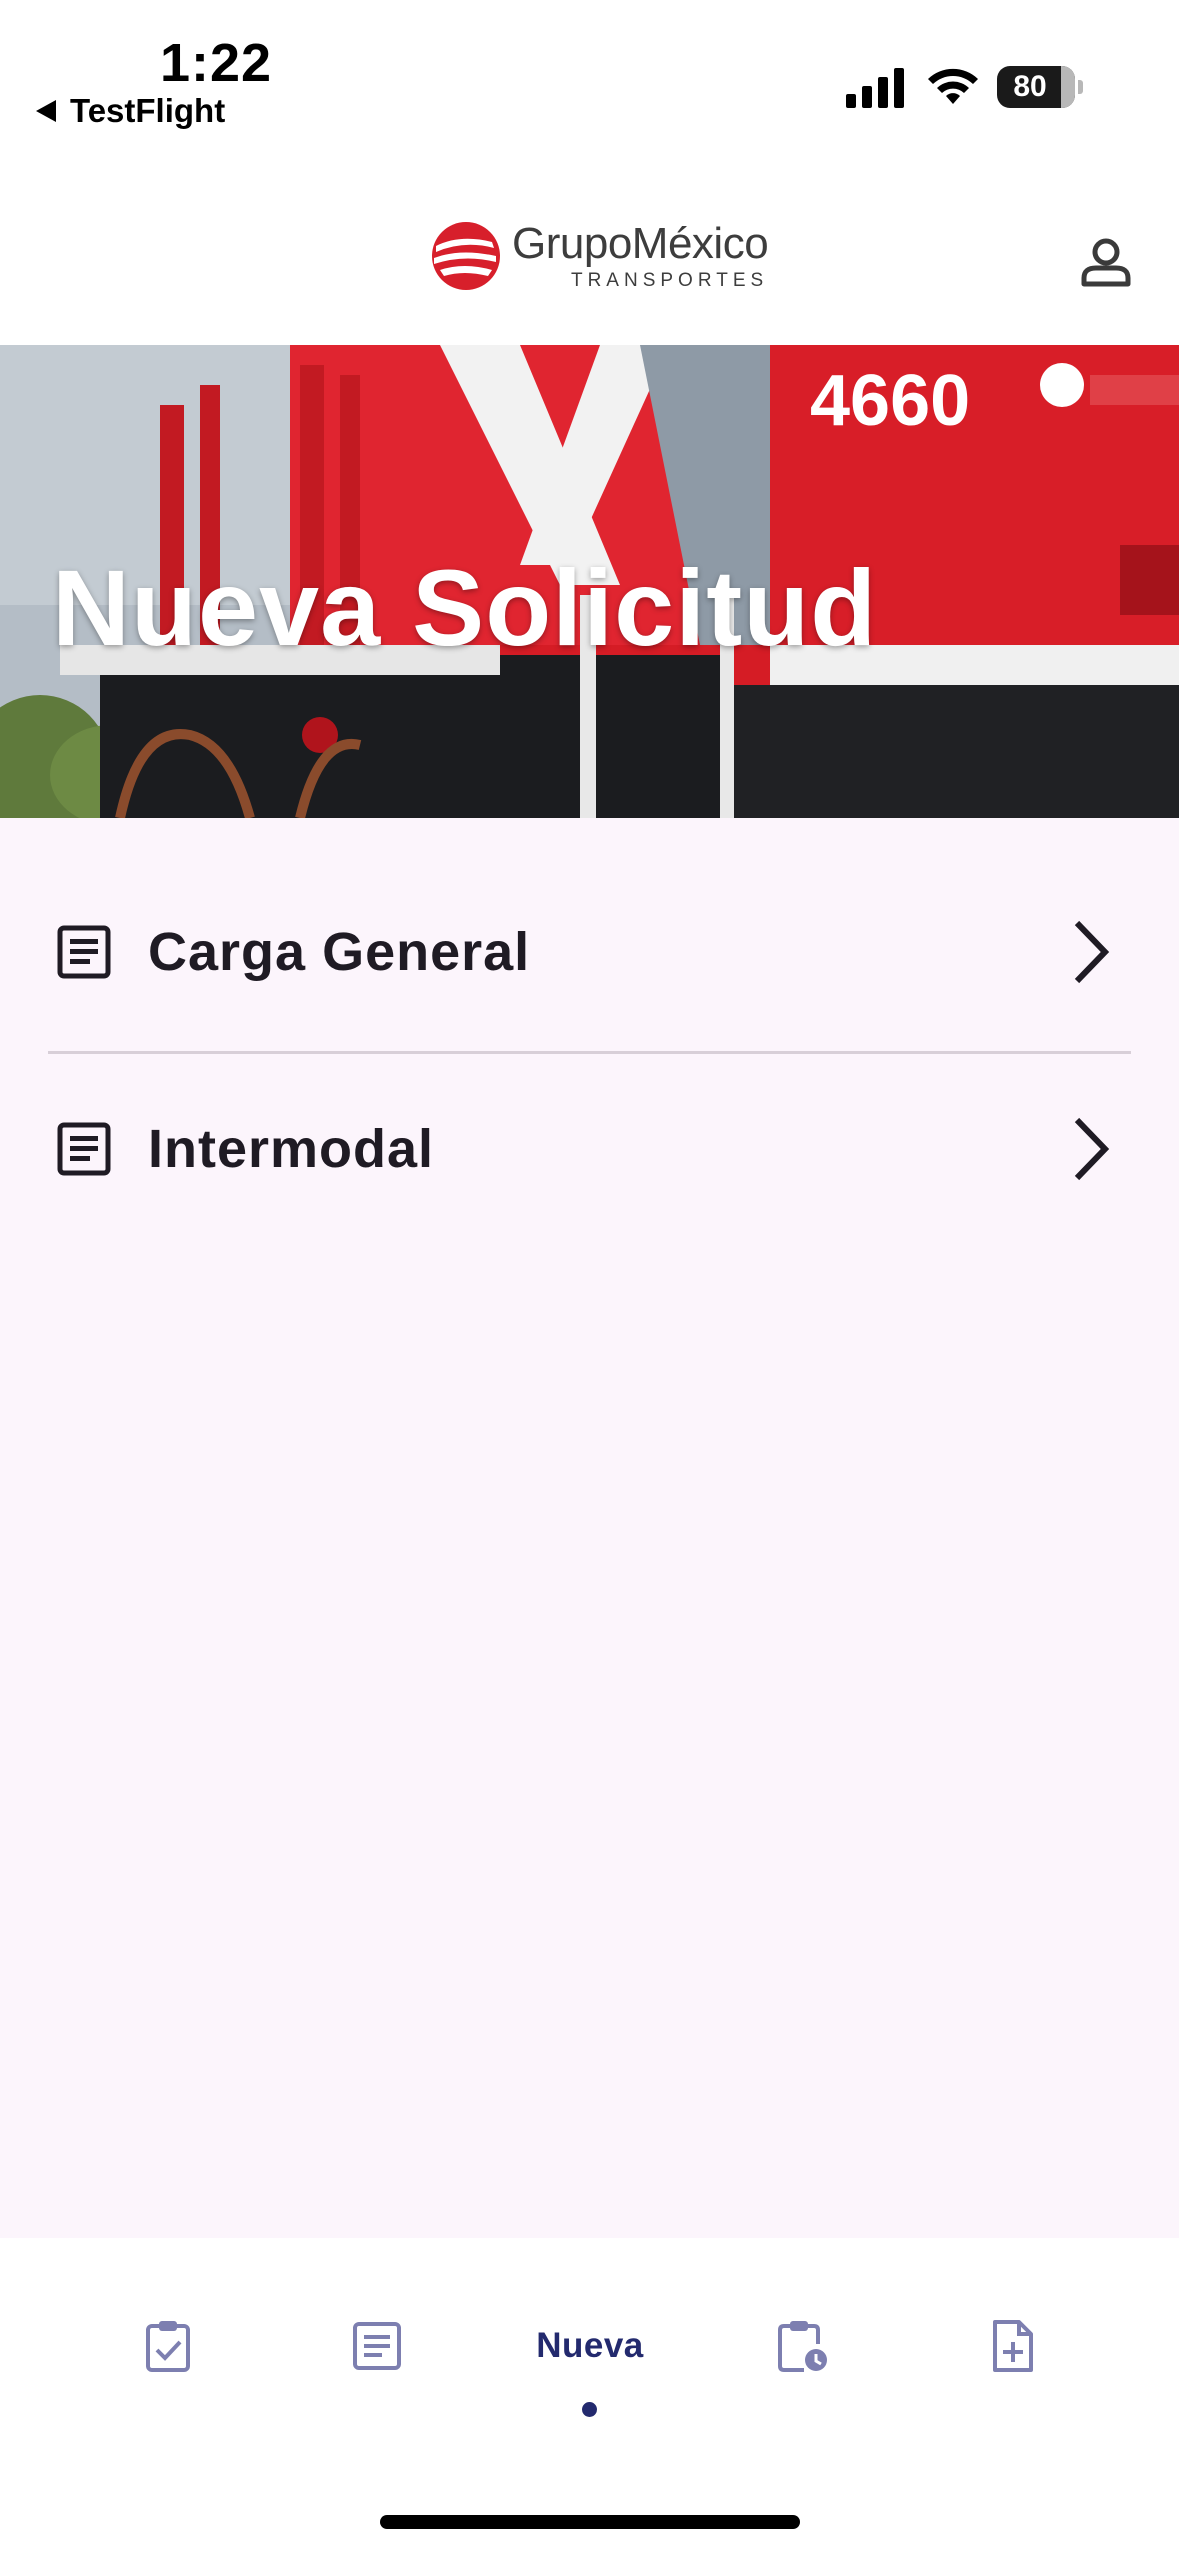 This screenshot has height=2556, width=1179. What do you see at coordinates (291, 1149) in the screenshot?
I see `list-item-label: Intermodal` at bounding box center [291, 1149].